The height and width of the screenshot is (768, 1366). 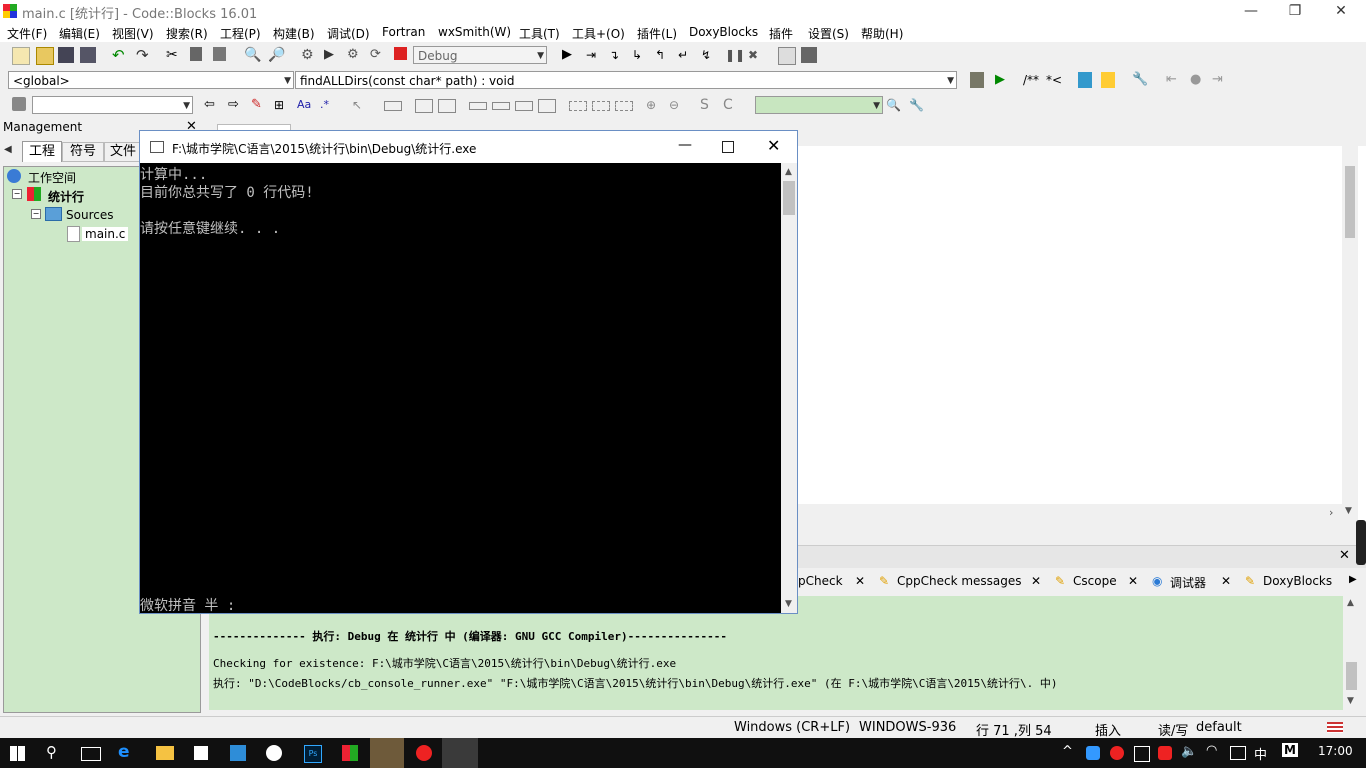 I want to click on editor-vertical-scrollbar: ▼, so click(x=1350, y=333).